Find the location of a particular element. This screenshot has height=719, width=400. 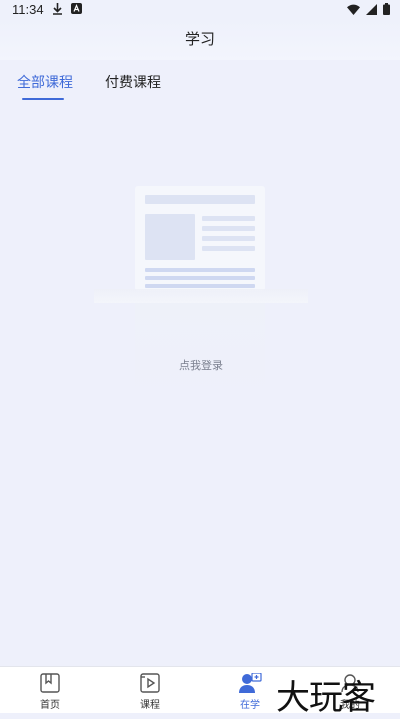

illustration-shelf is located at coordinates (201, 296).